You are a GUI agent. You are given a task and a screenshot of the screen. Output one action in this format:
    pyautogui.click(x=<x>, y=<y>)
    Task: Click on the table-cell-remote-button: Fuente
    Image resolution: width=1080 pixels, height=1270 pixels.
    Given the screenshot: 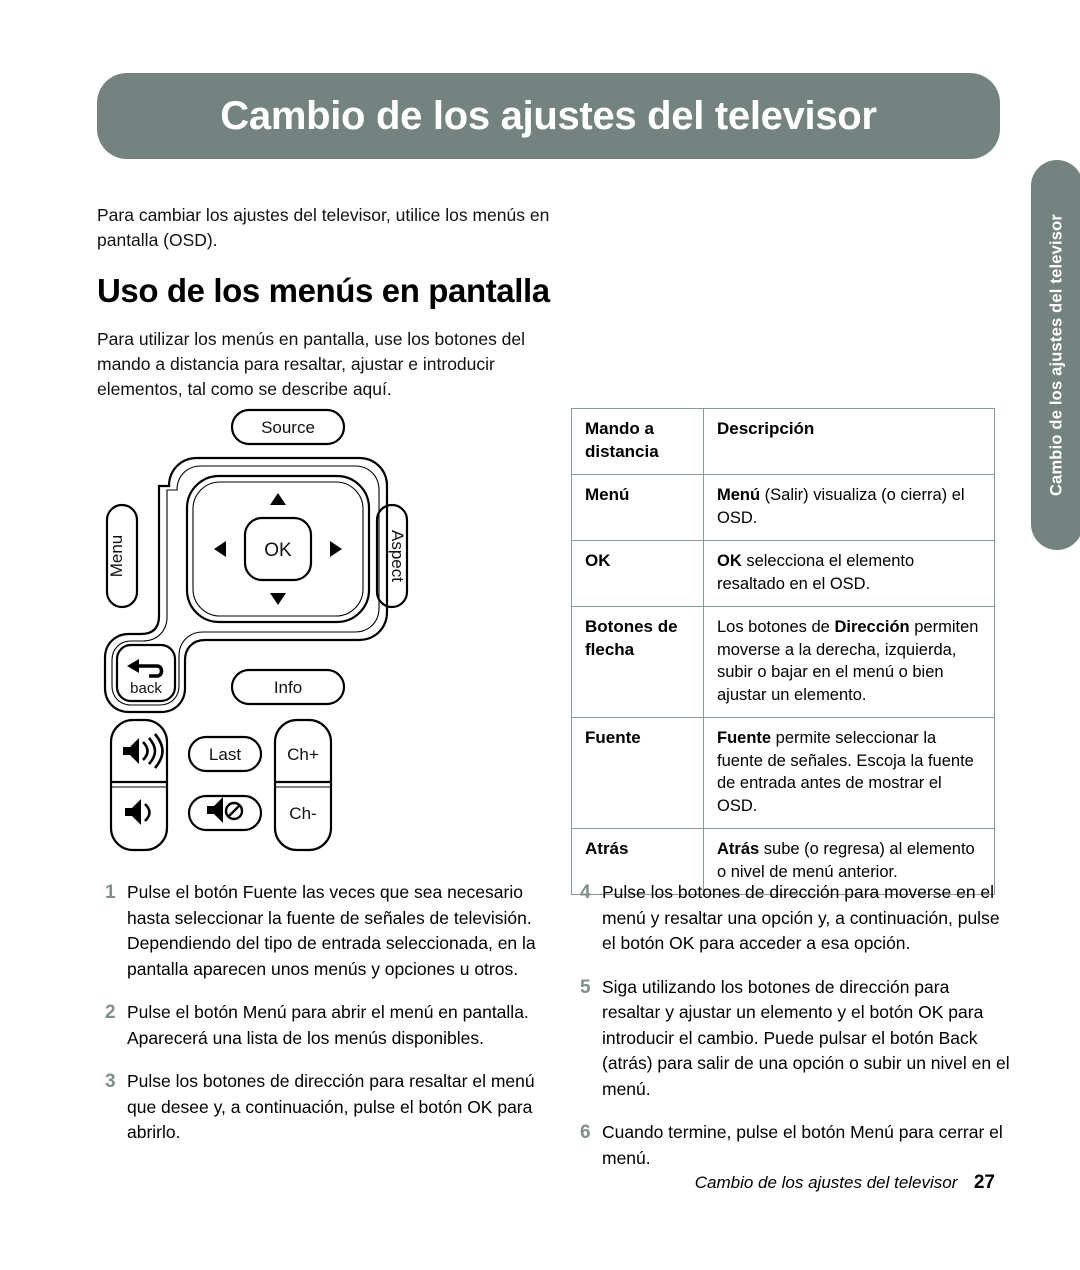 What is the action you would take?
    pyautogui.click(x=637, y=773)
    